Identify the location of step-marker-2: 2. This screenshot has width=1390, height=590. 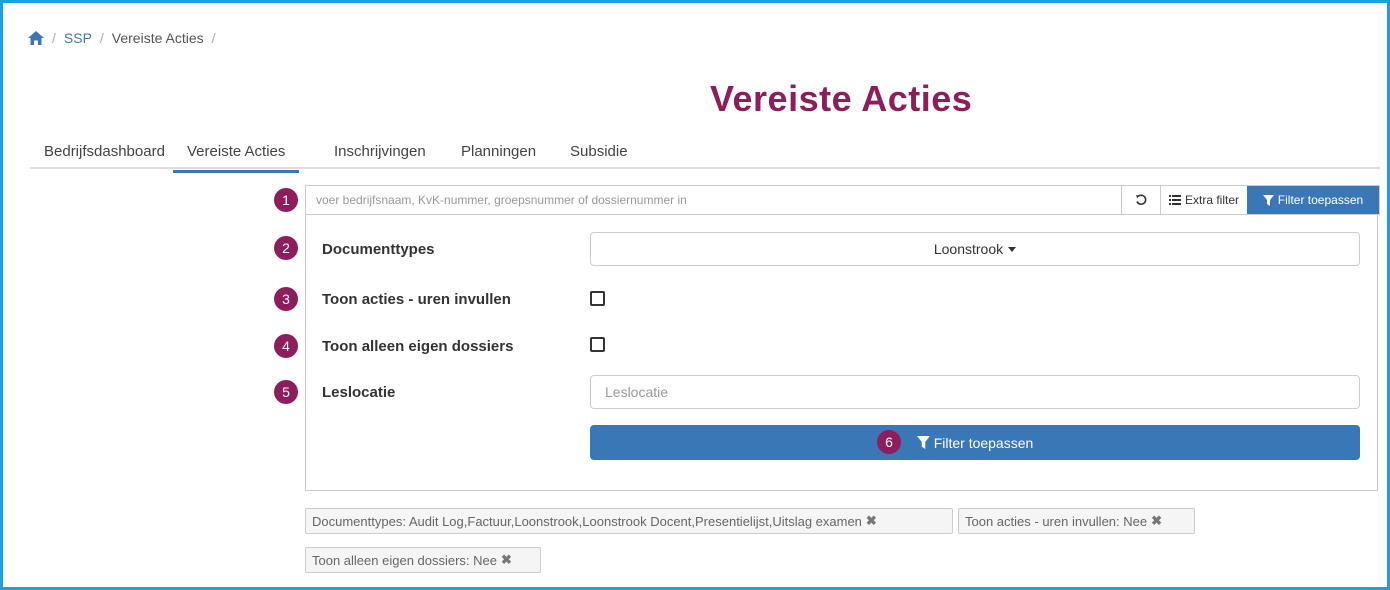
(286, 248).